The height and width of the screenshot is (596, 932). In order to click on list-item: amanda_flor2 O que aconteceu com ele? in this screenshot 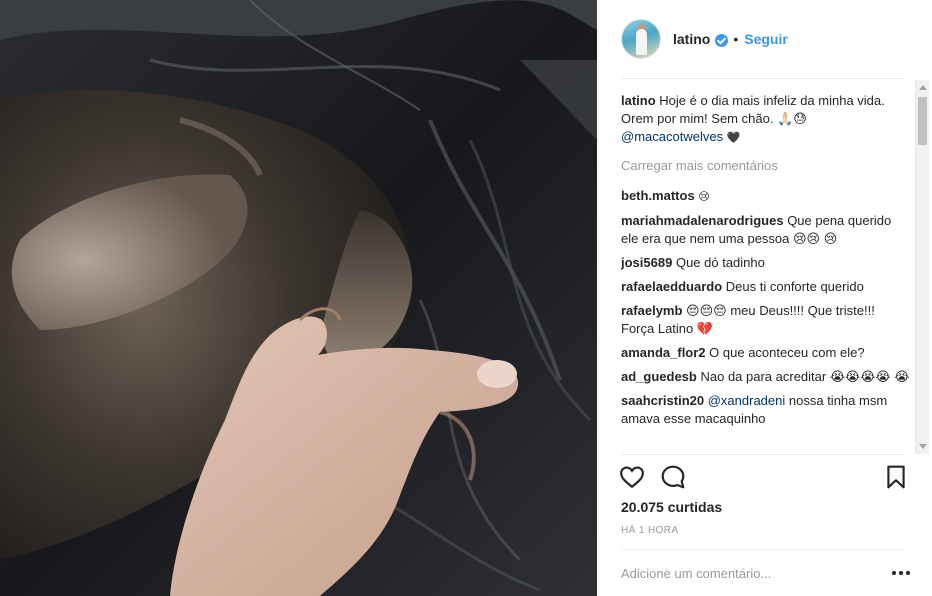, I will do `click(766, 353)`.